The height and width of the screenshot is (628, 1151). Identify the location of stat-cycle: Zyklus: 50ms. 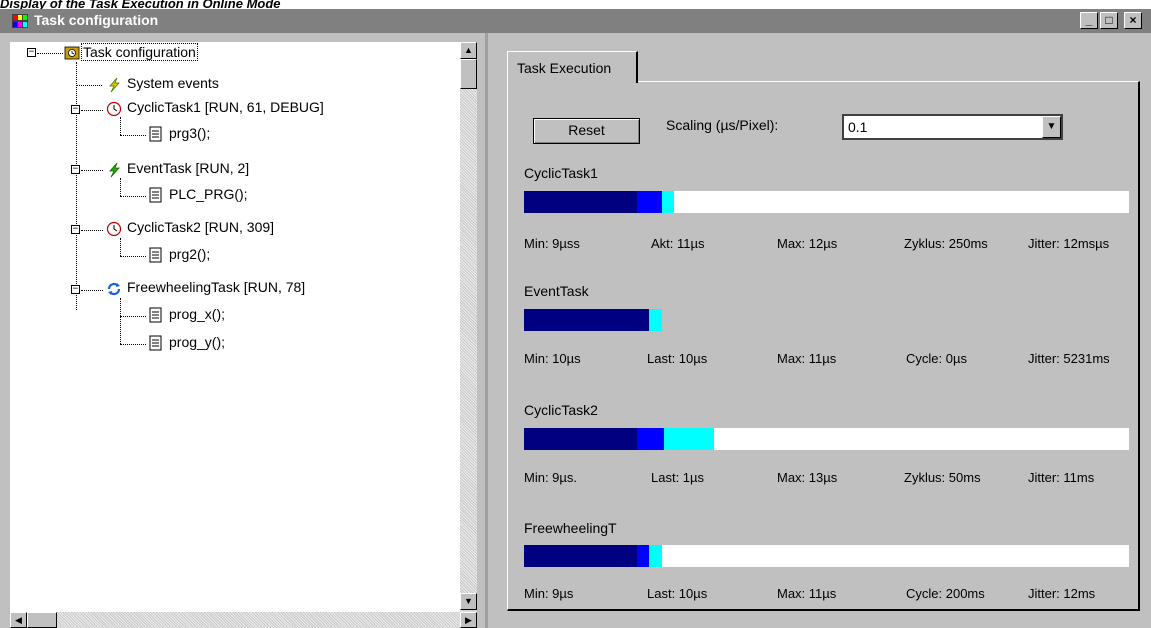
(942, 477).